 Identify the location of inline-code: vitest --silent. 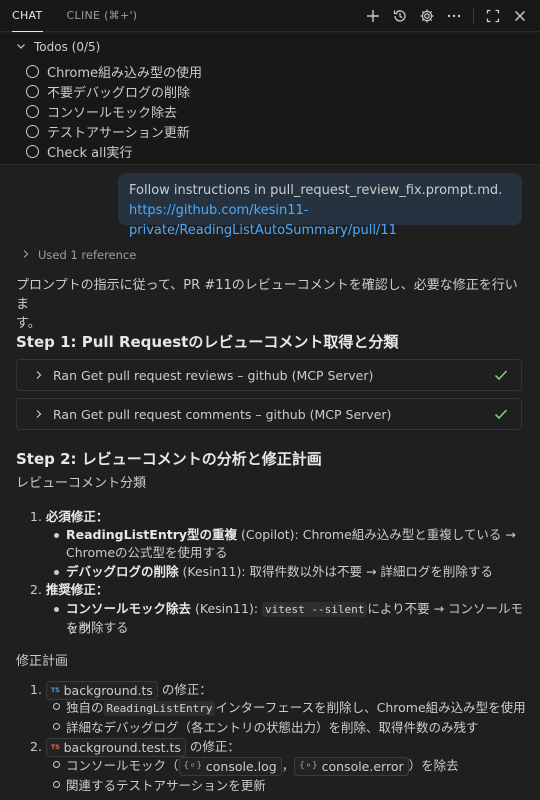
(315, 609).